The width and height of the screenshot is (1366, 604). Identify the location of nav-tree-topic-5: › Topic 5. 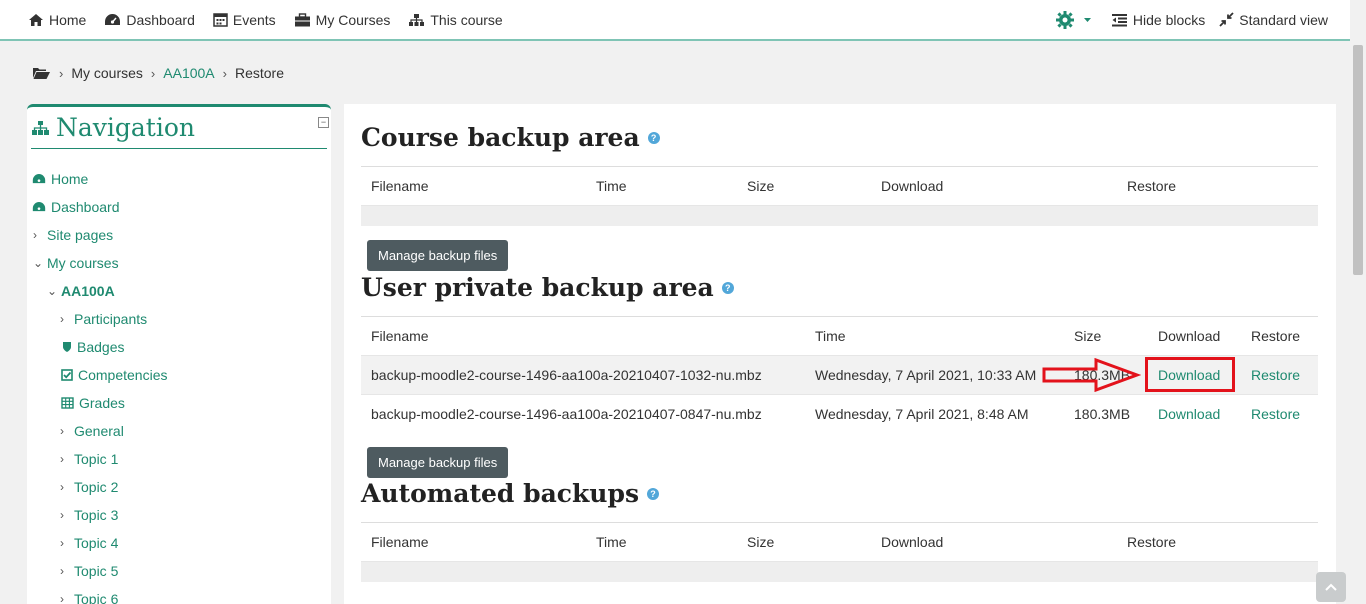
(179, 571).